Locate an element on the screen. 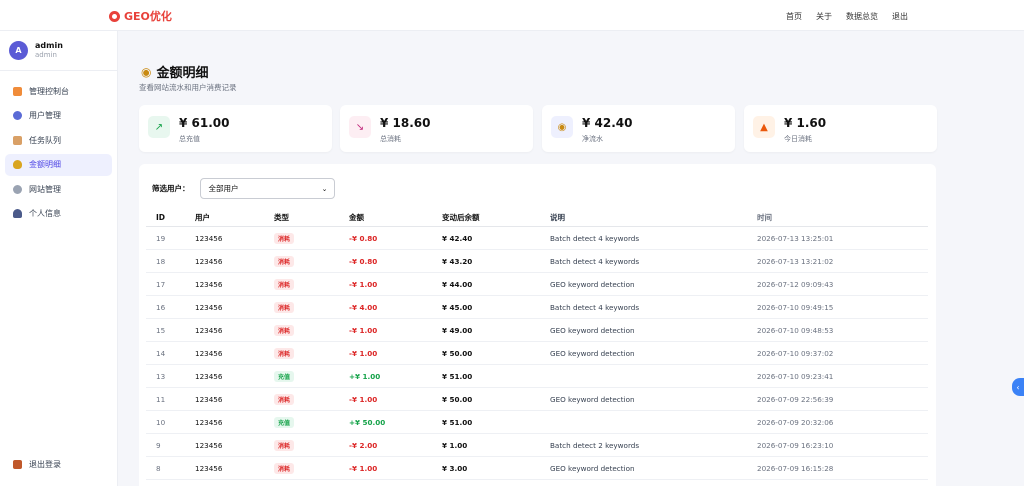 The image size is (1024, 486). cell-id: 11 is located at coordinates (161, 399).